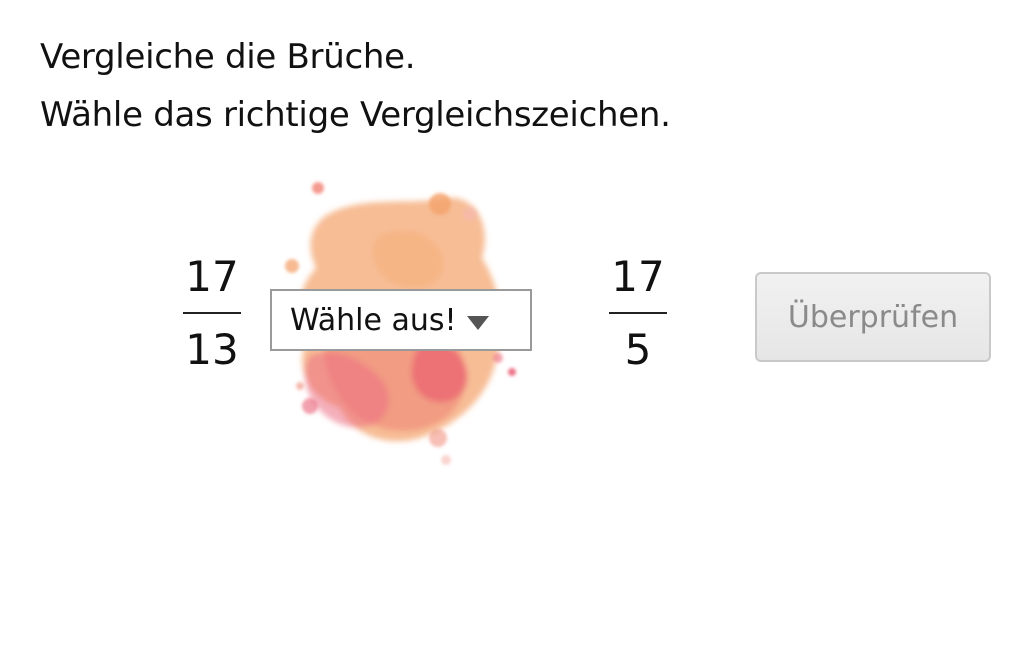 The height and width of the screenshot is (645, 1032). I want to click on right-numerator: 17, so click(638, 276).